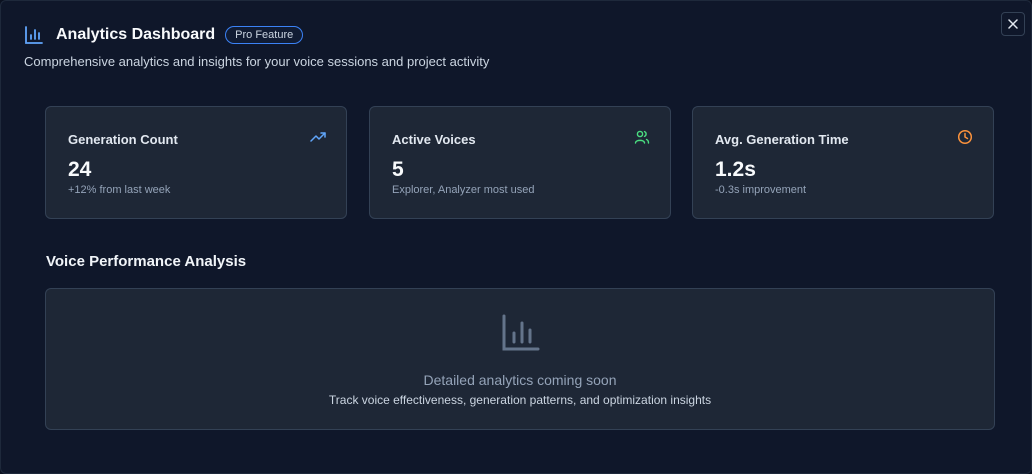 This screenshot has height=474, width=1032. Describe the element at coordinates (520, 380) in the screenshot. I see `placeholder-title: Detailed analytics coming soon` at that location.